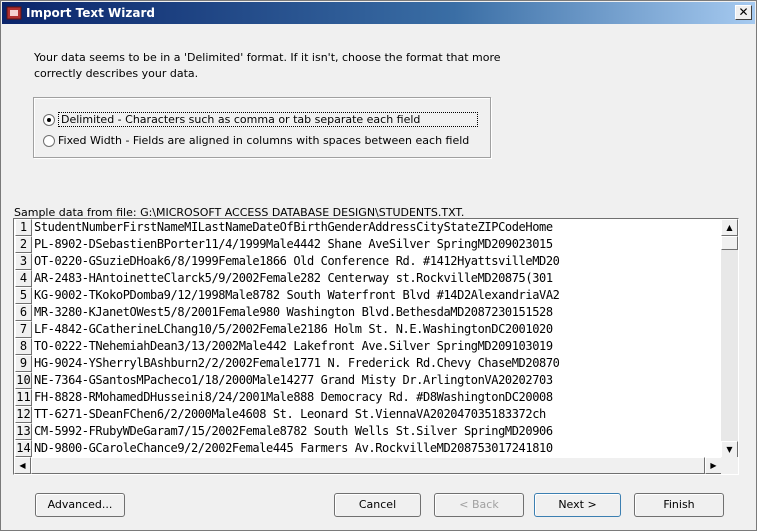 The width and height of the screenshot is (757, 531). I want to click on scroll-up-icon: ▲, so click(729, 227).